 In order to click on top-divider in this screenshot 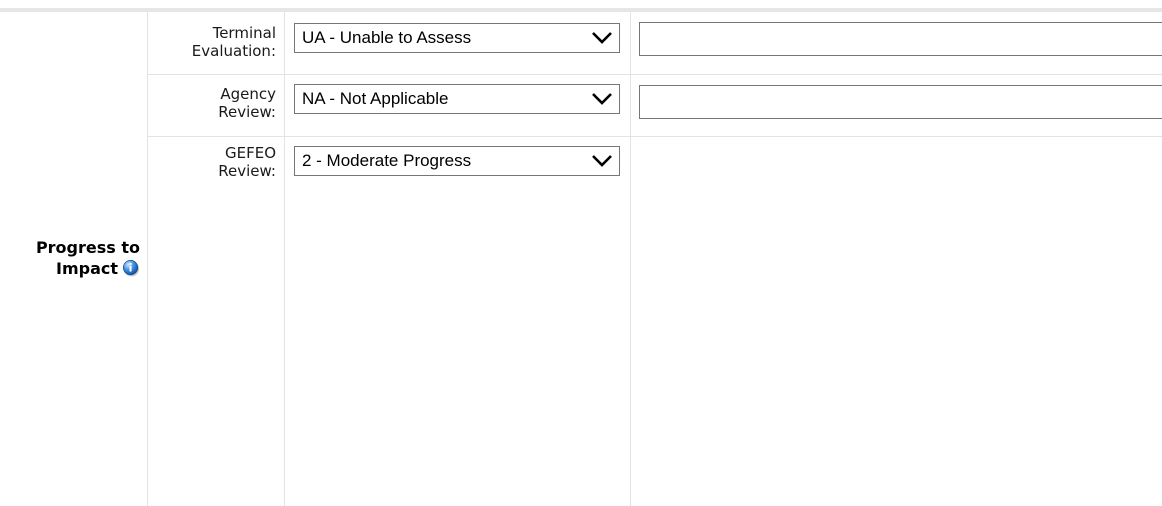, I will do `click(581, 10)`.